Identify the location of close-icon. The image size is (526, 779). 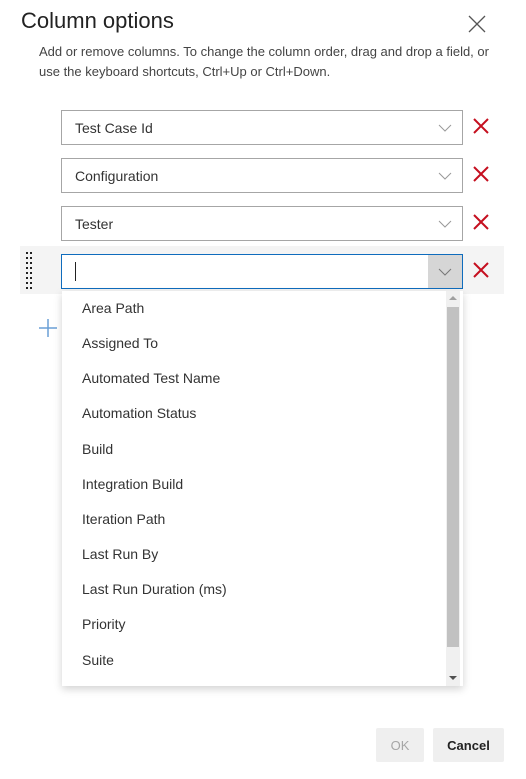
(477, 24).